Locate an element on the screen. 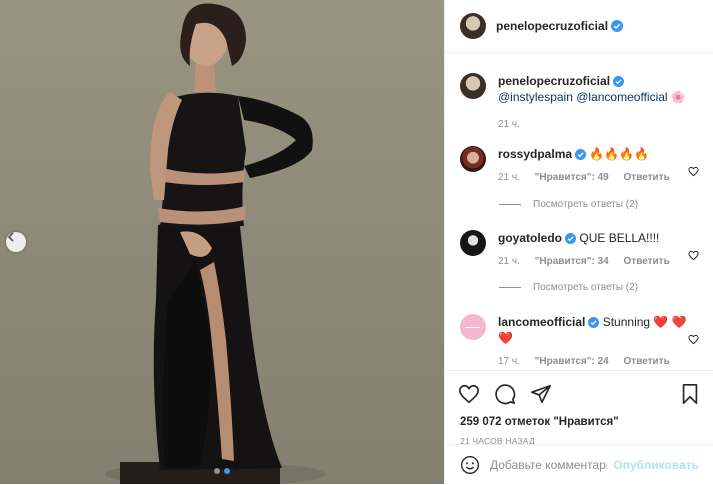  post-header: penelopecruzoficial is located at coordinates (579, 26).